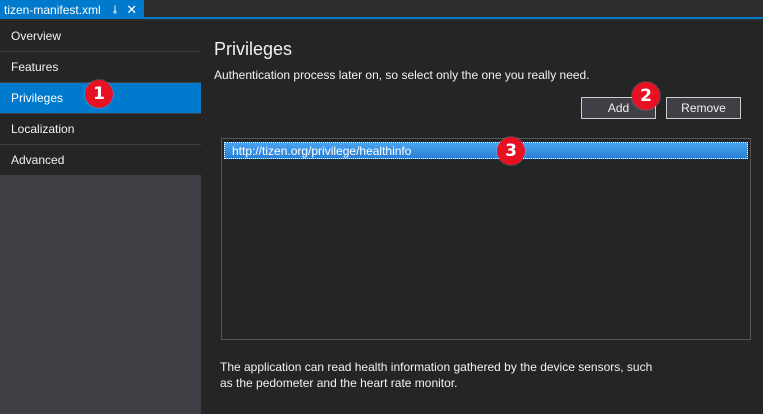 This screenshot has height=414, width=763. What do you see at coordinates (646, 96) in the screenshot?
I see `callout-badge-2: 2` at bounding box center [646, 96].